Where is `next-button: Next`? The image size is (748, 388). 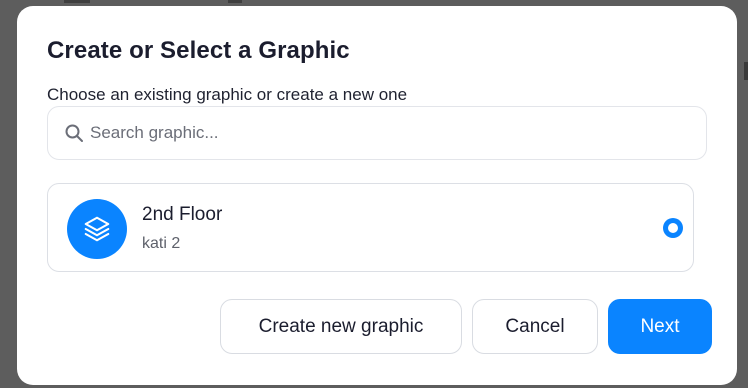
next-button: Next is located at coordinates (660, 326).